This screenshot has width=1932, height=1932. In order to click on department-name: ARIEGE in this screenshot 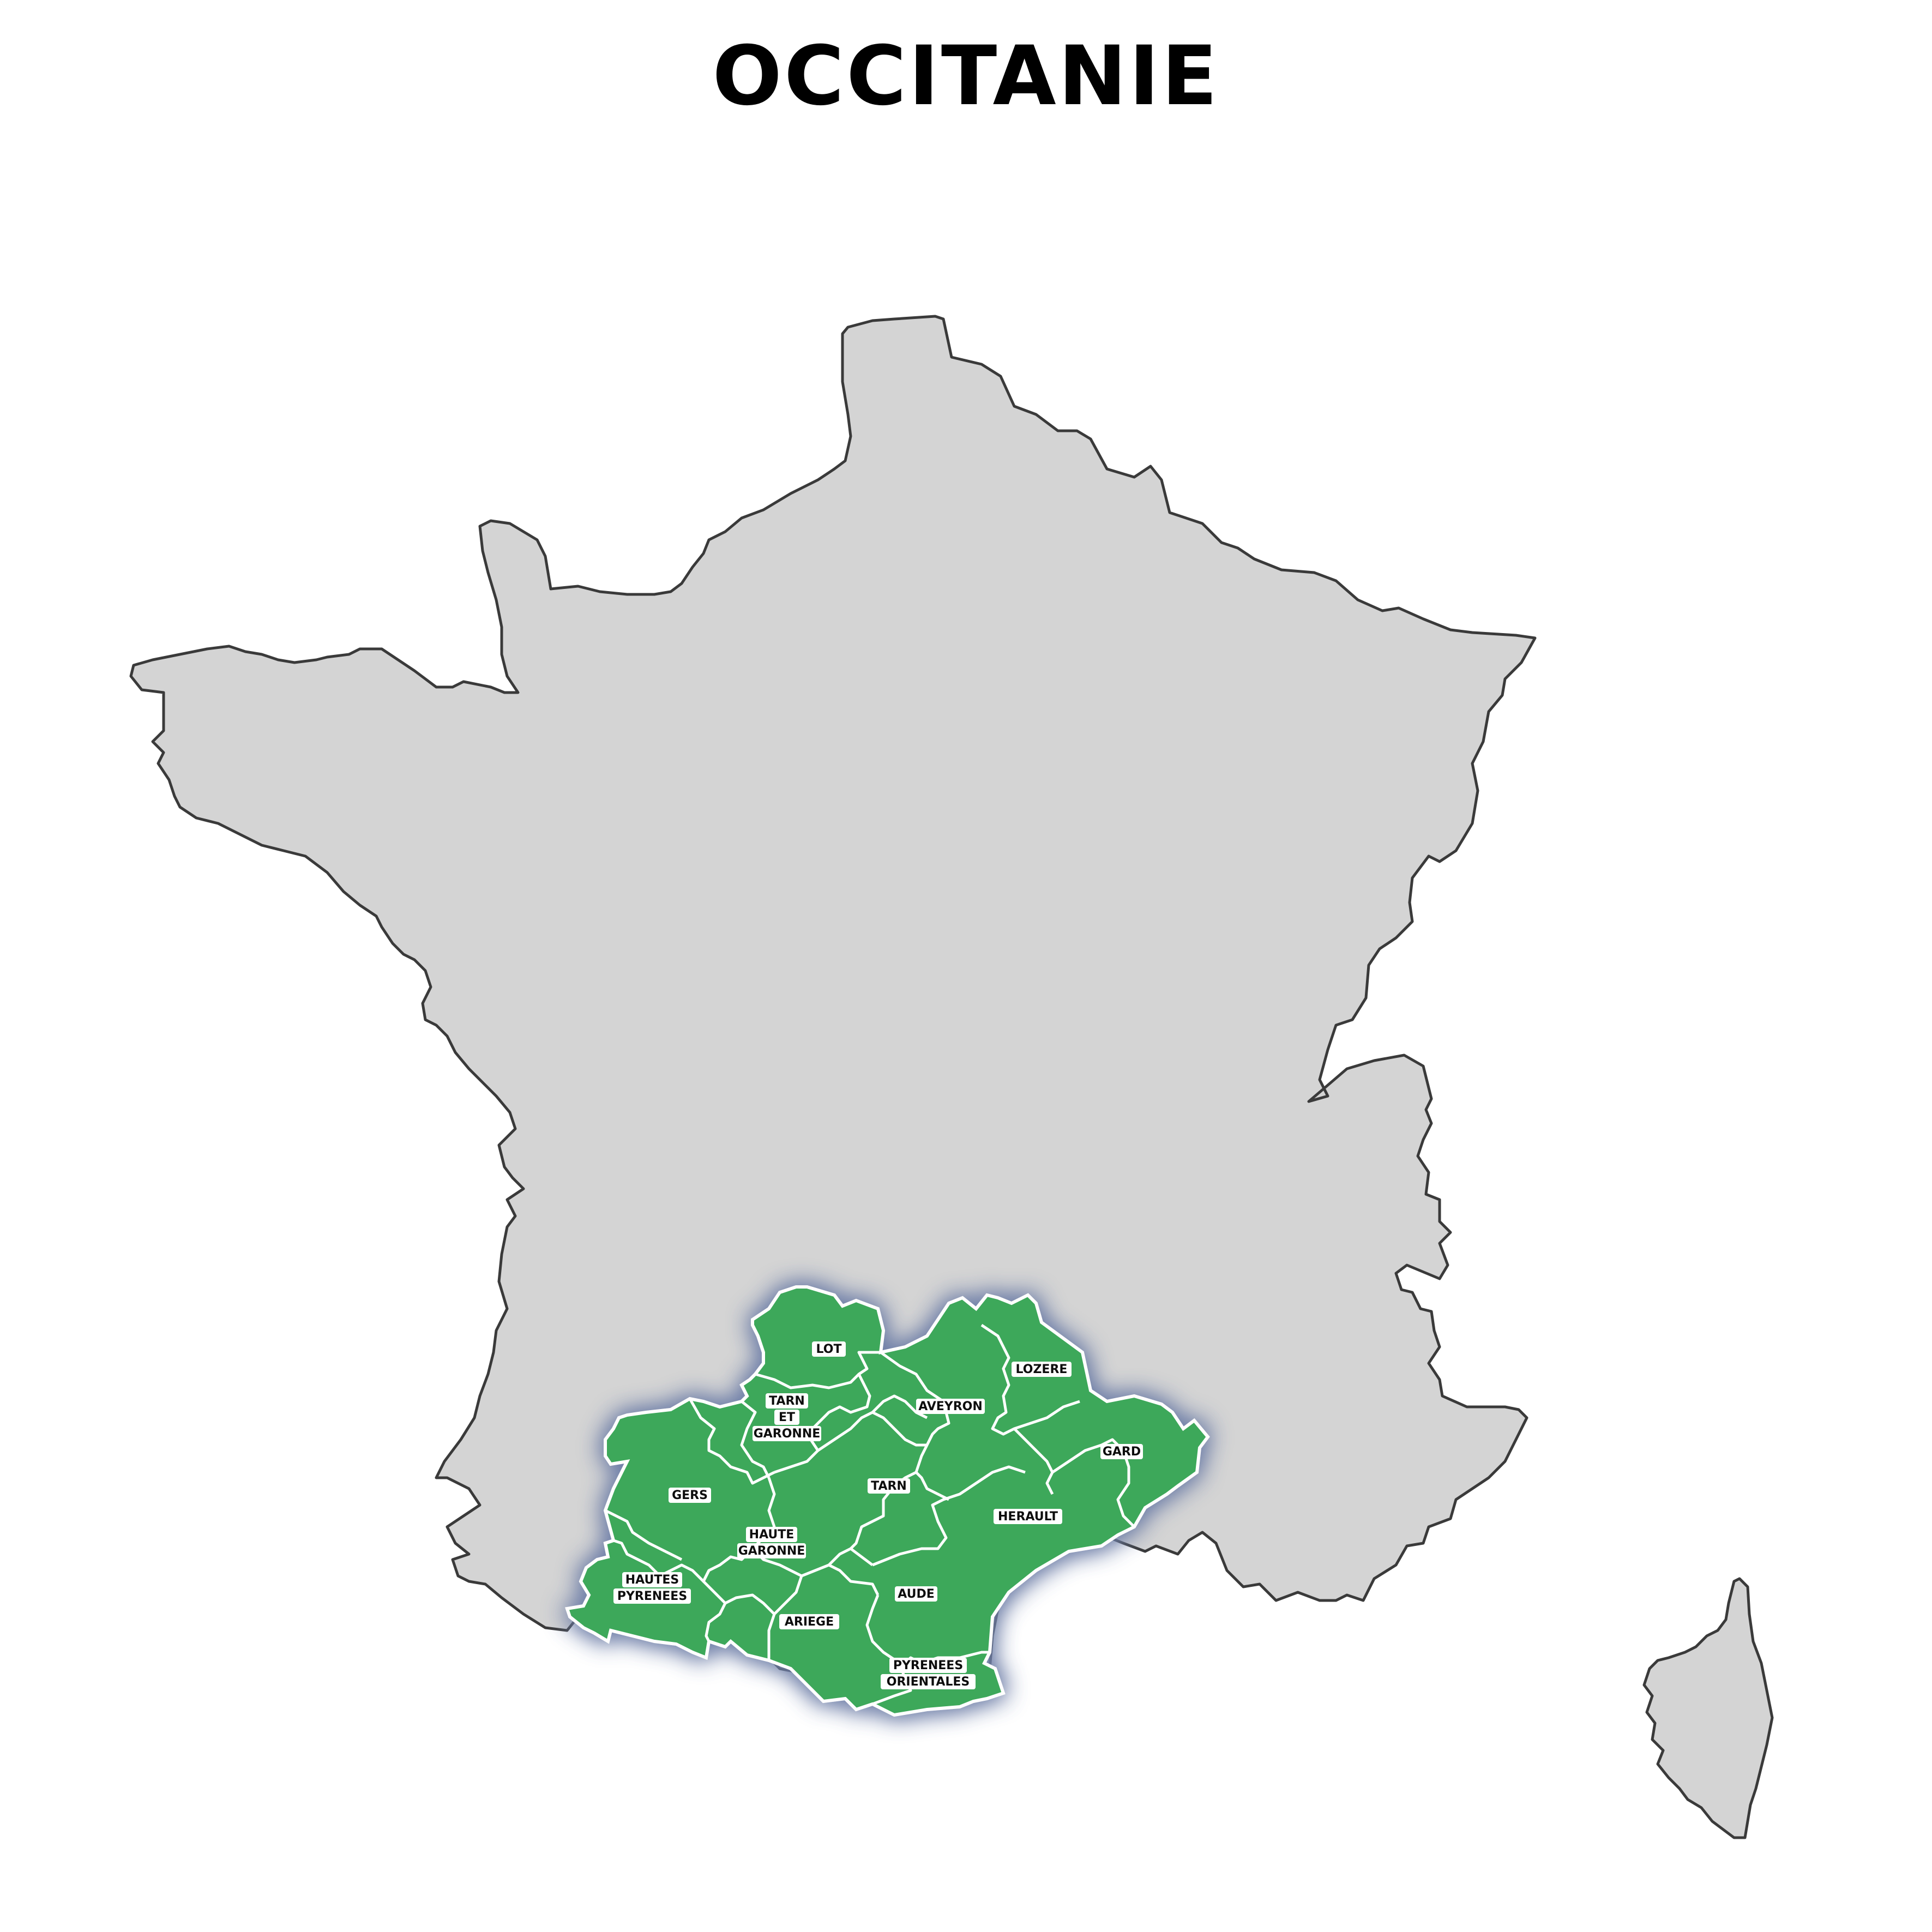, I will do `click(809, 1622)`.